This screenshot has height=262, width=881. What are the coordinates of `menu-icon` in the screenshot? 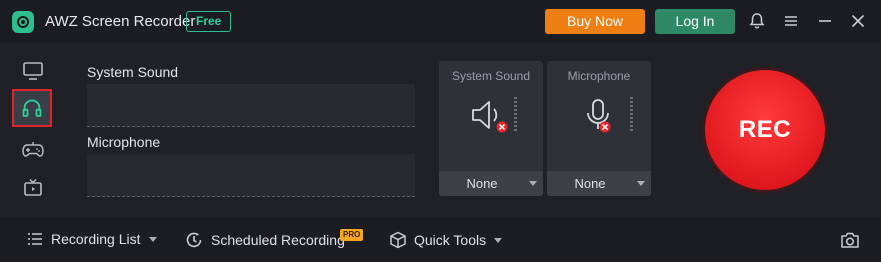 It's located at (791, 21).